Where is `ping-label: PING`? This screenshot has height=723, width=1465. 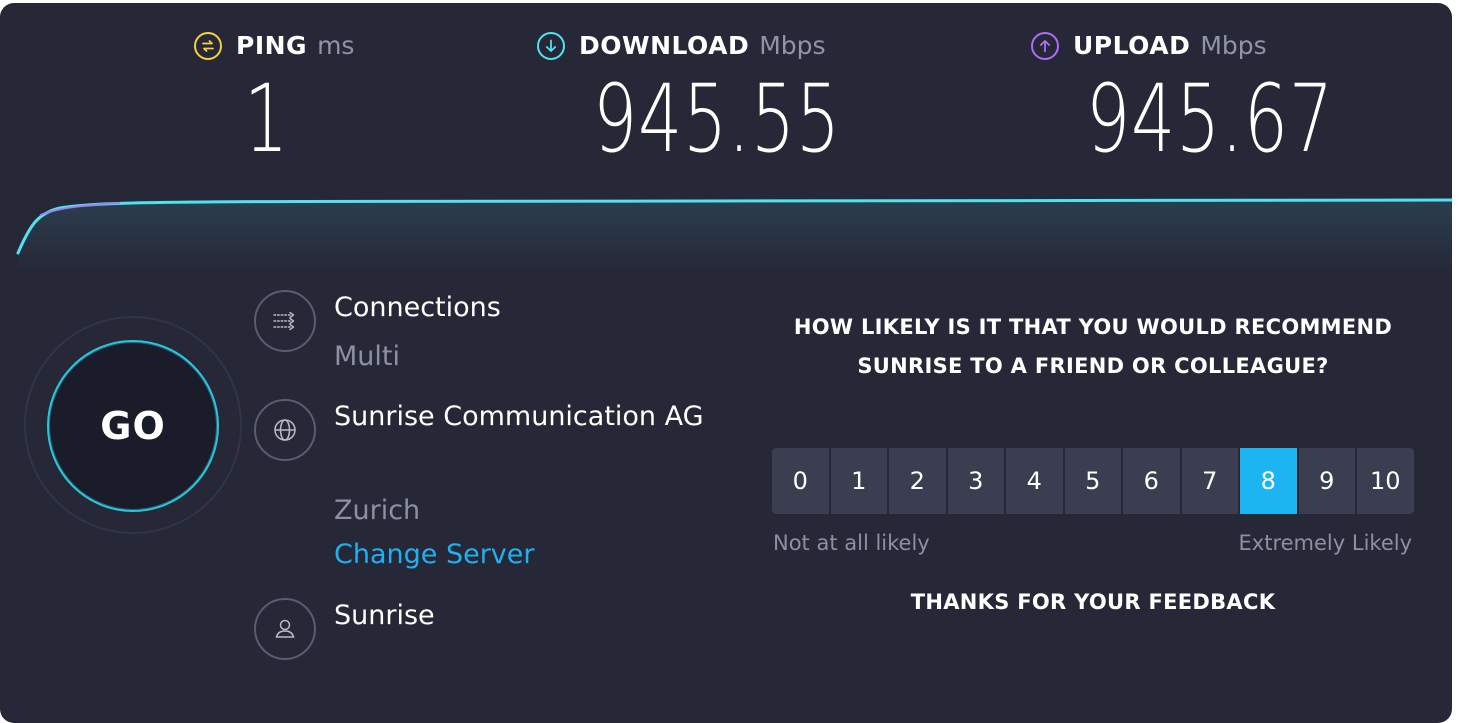
ping-label: PING is located at coordinates (272, 45).